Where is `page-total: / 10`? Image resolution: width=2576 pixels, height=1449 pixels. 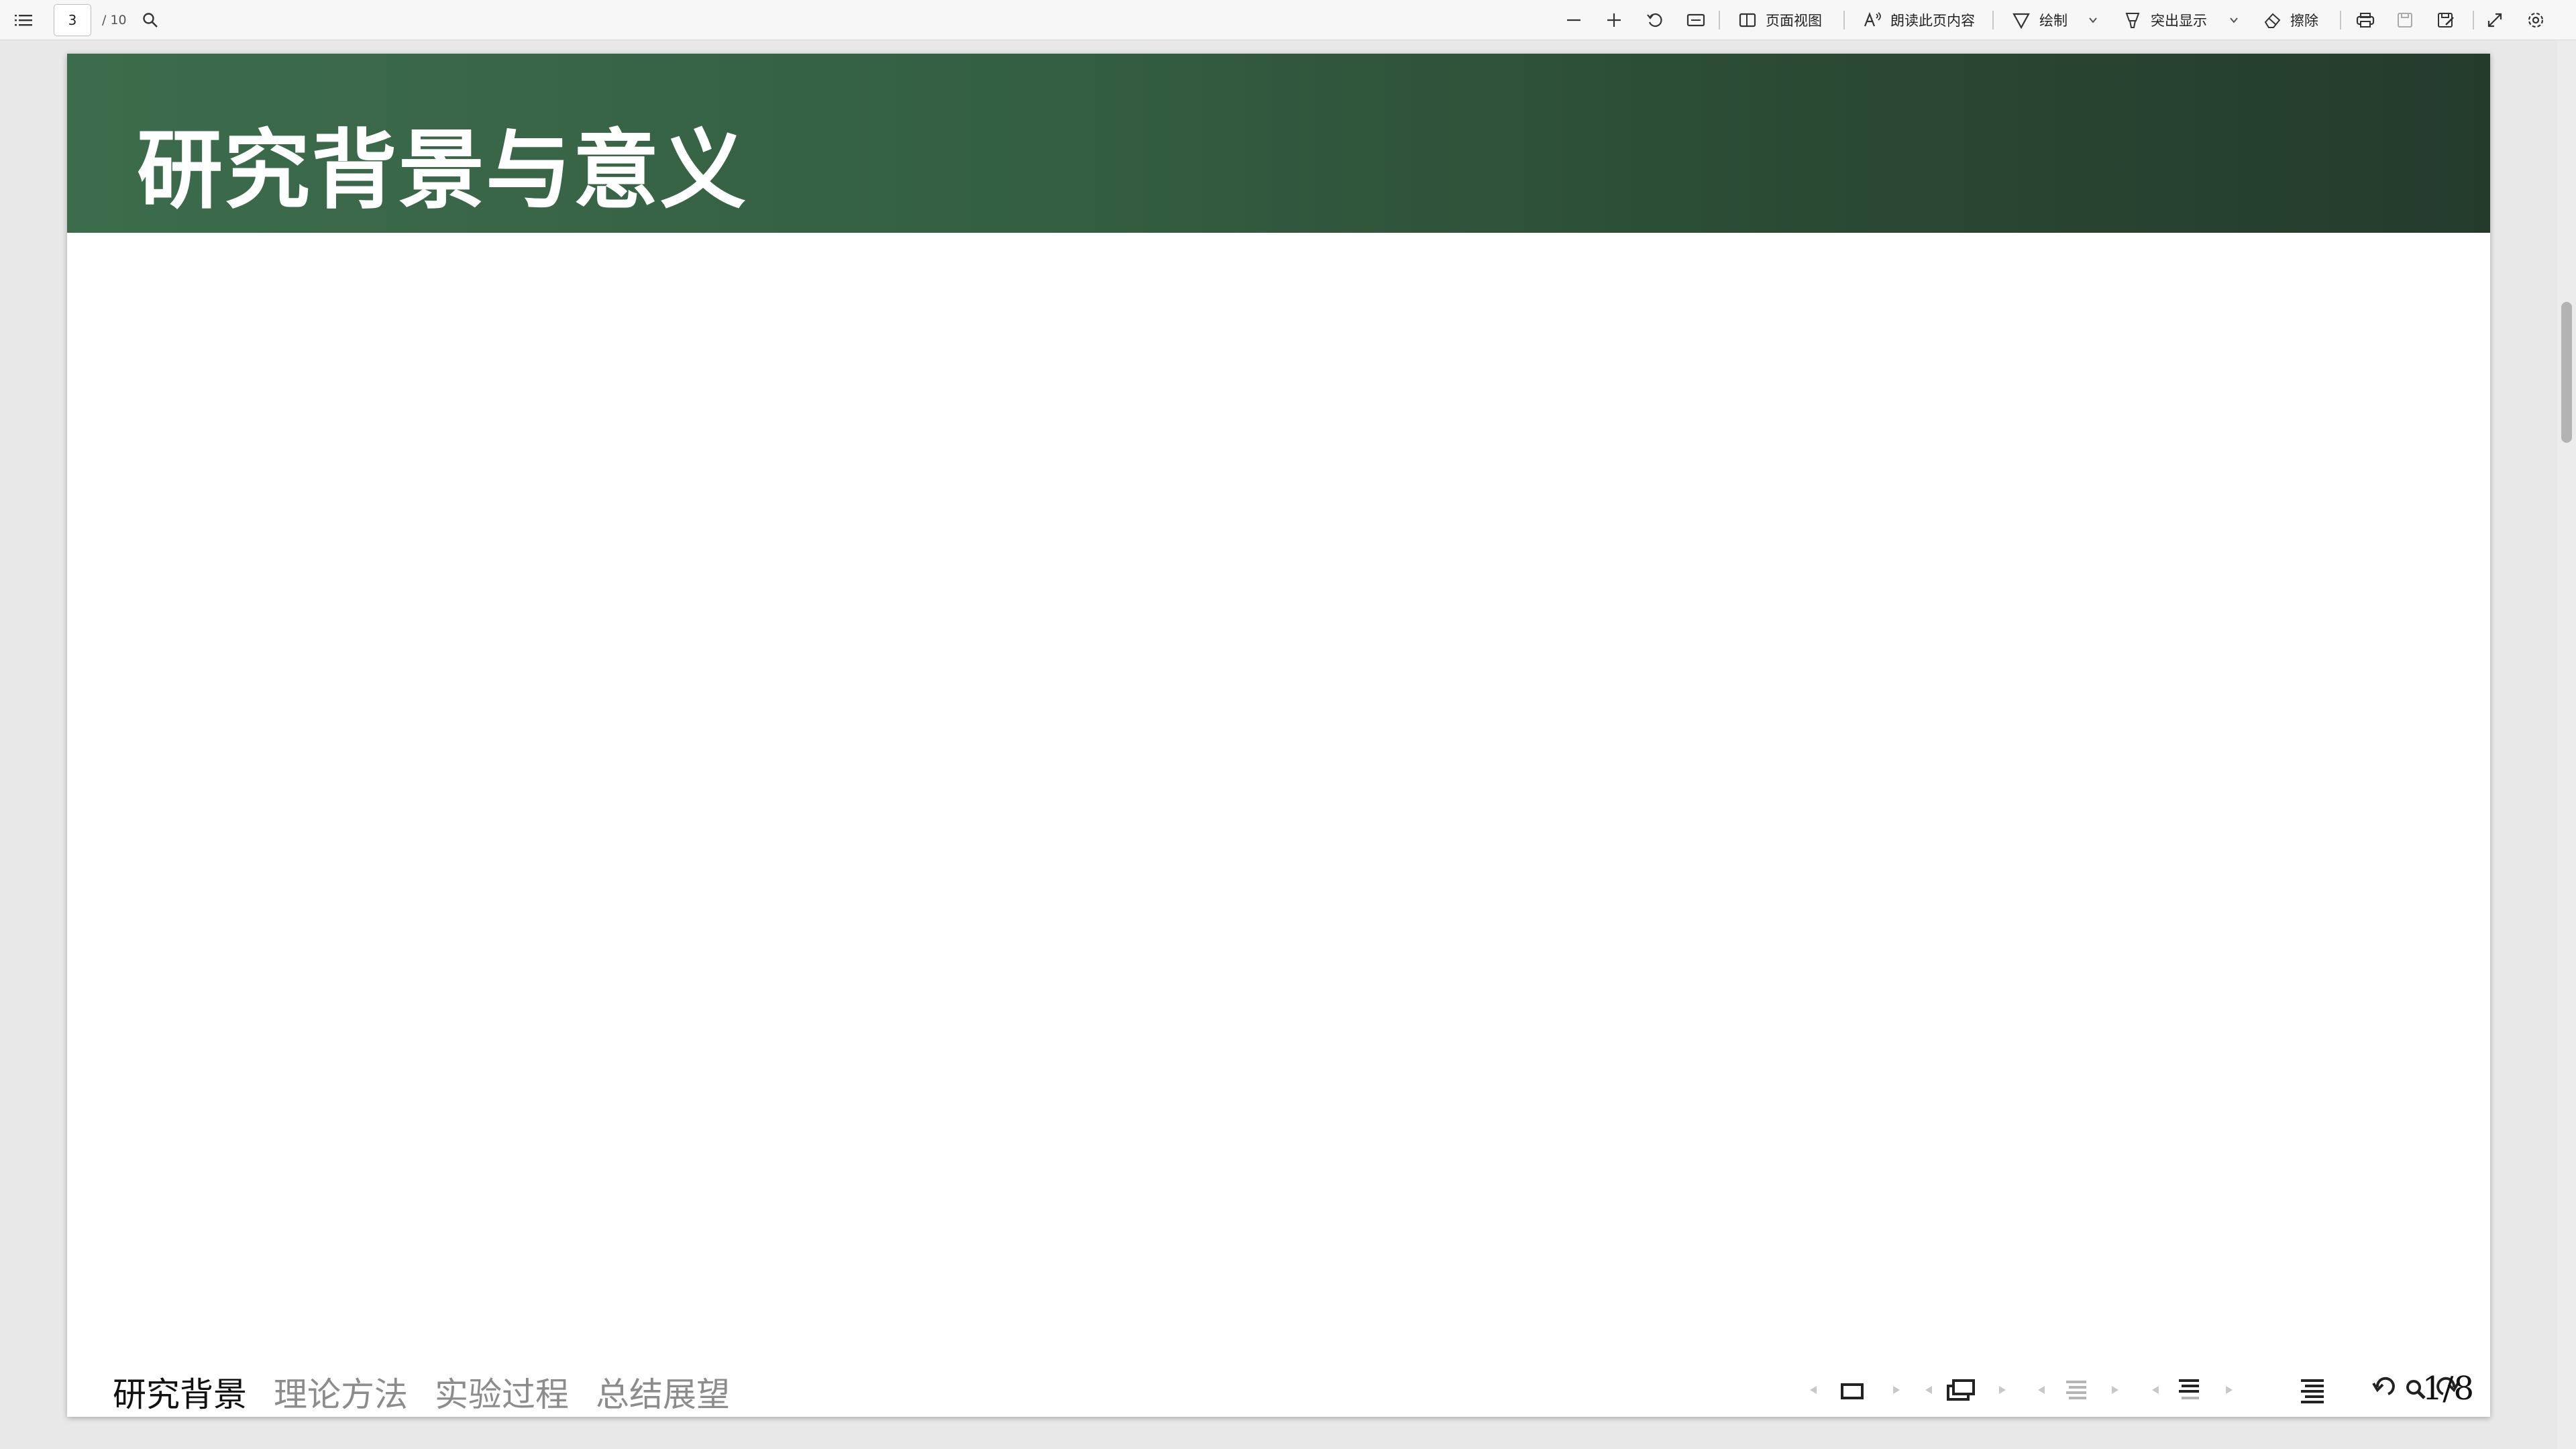
page-total: / 10 is located at coordinates (114, 20).